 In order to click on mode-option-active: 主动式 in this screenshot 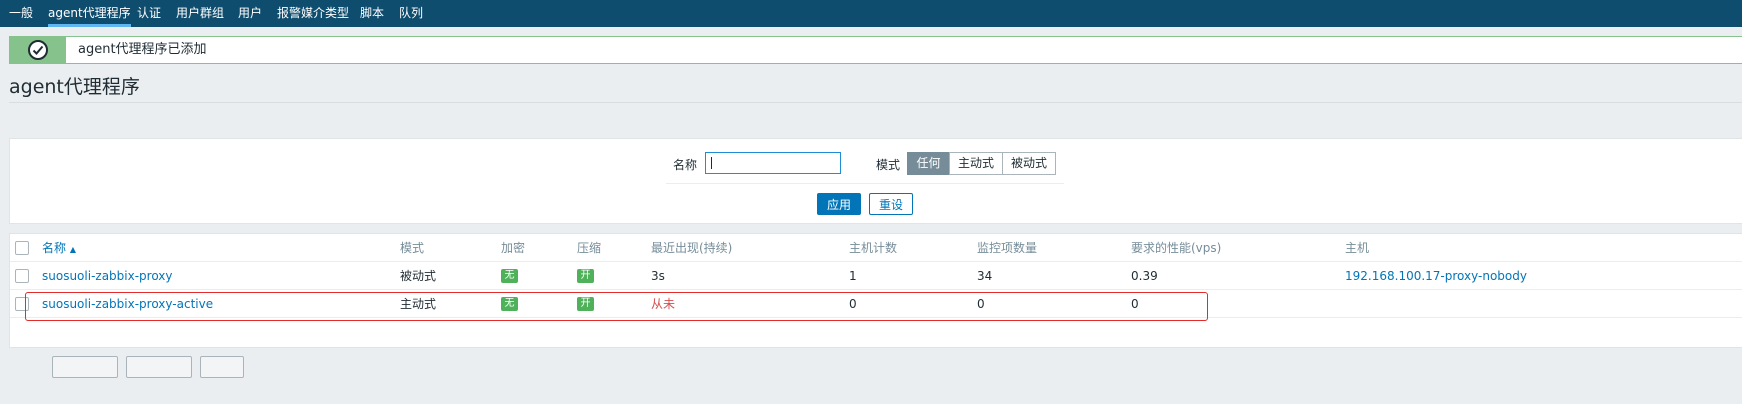, I will do `click(976, 163)`.